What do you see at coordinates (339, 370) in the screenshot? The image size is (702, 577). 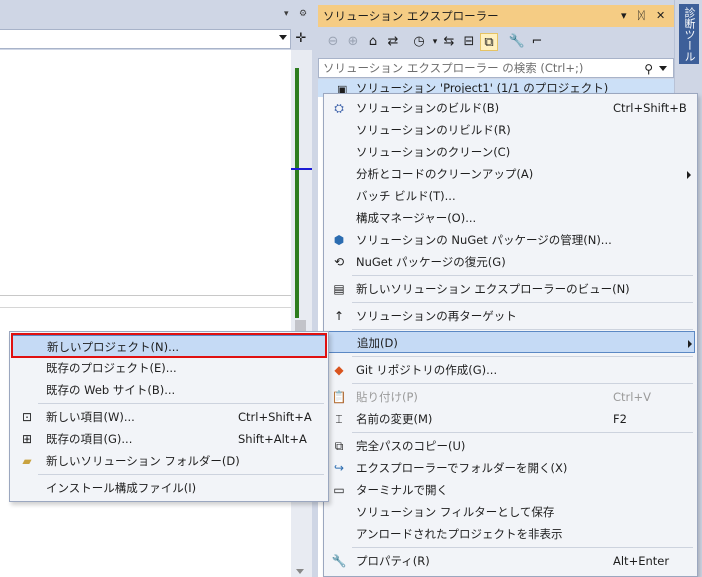 I see `git-icon: ◆` at bounding box center [339, 370].